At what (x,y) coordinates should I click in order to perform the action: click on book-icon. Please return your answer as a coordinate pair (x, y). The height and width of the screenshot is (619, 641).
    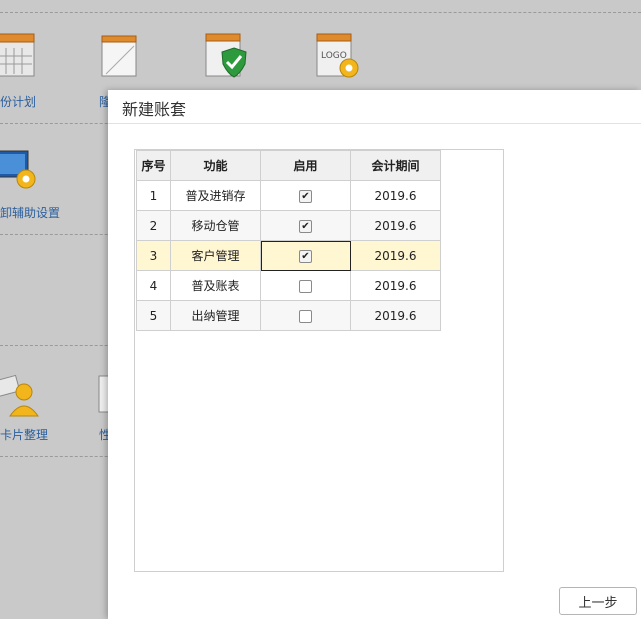
    Looking at the image, I should click on (120, 57).